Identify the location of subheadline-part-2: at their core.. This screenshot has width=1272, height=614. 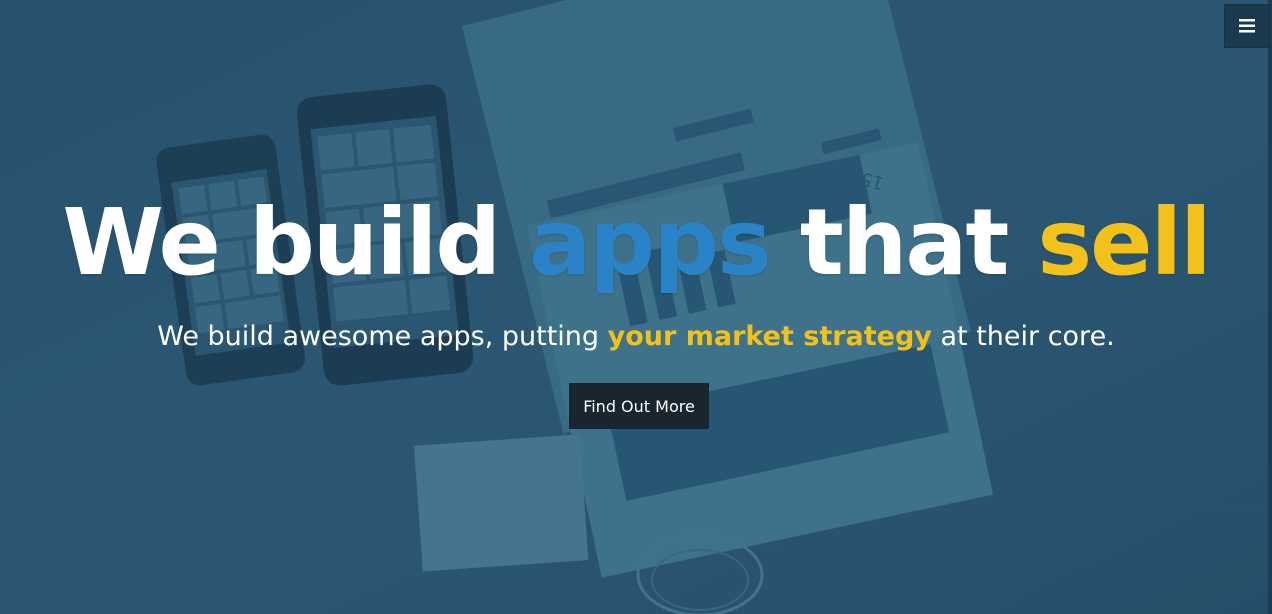
(1023, 336).